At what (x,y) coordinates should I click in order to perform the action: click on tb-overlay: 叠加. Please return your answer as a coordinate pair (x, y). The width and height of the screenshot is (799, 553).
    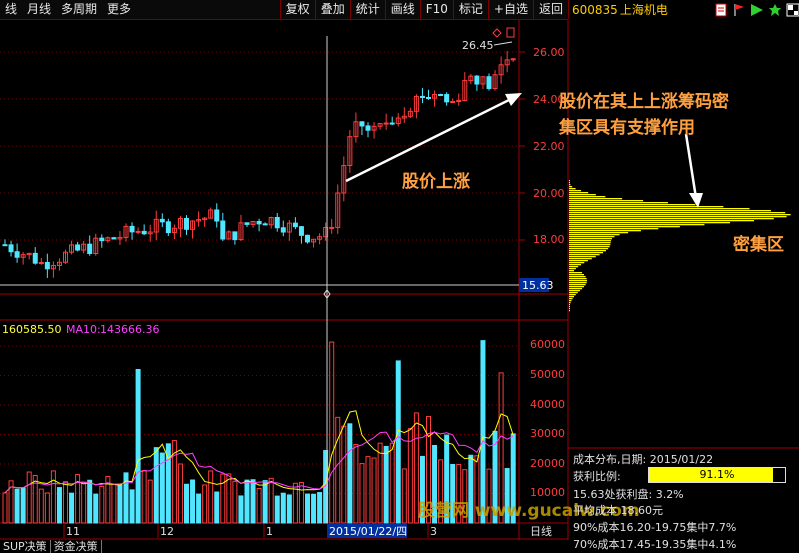
    Looking at the image, I should click on (332, 9).